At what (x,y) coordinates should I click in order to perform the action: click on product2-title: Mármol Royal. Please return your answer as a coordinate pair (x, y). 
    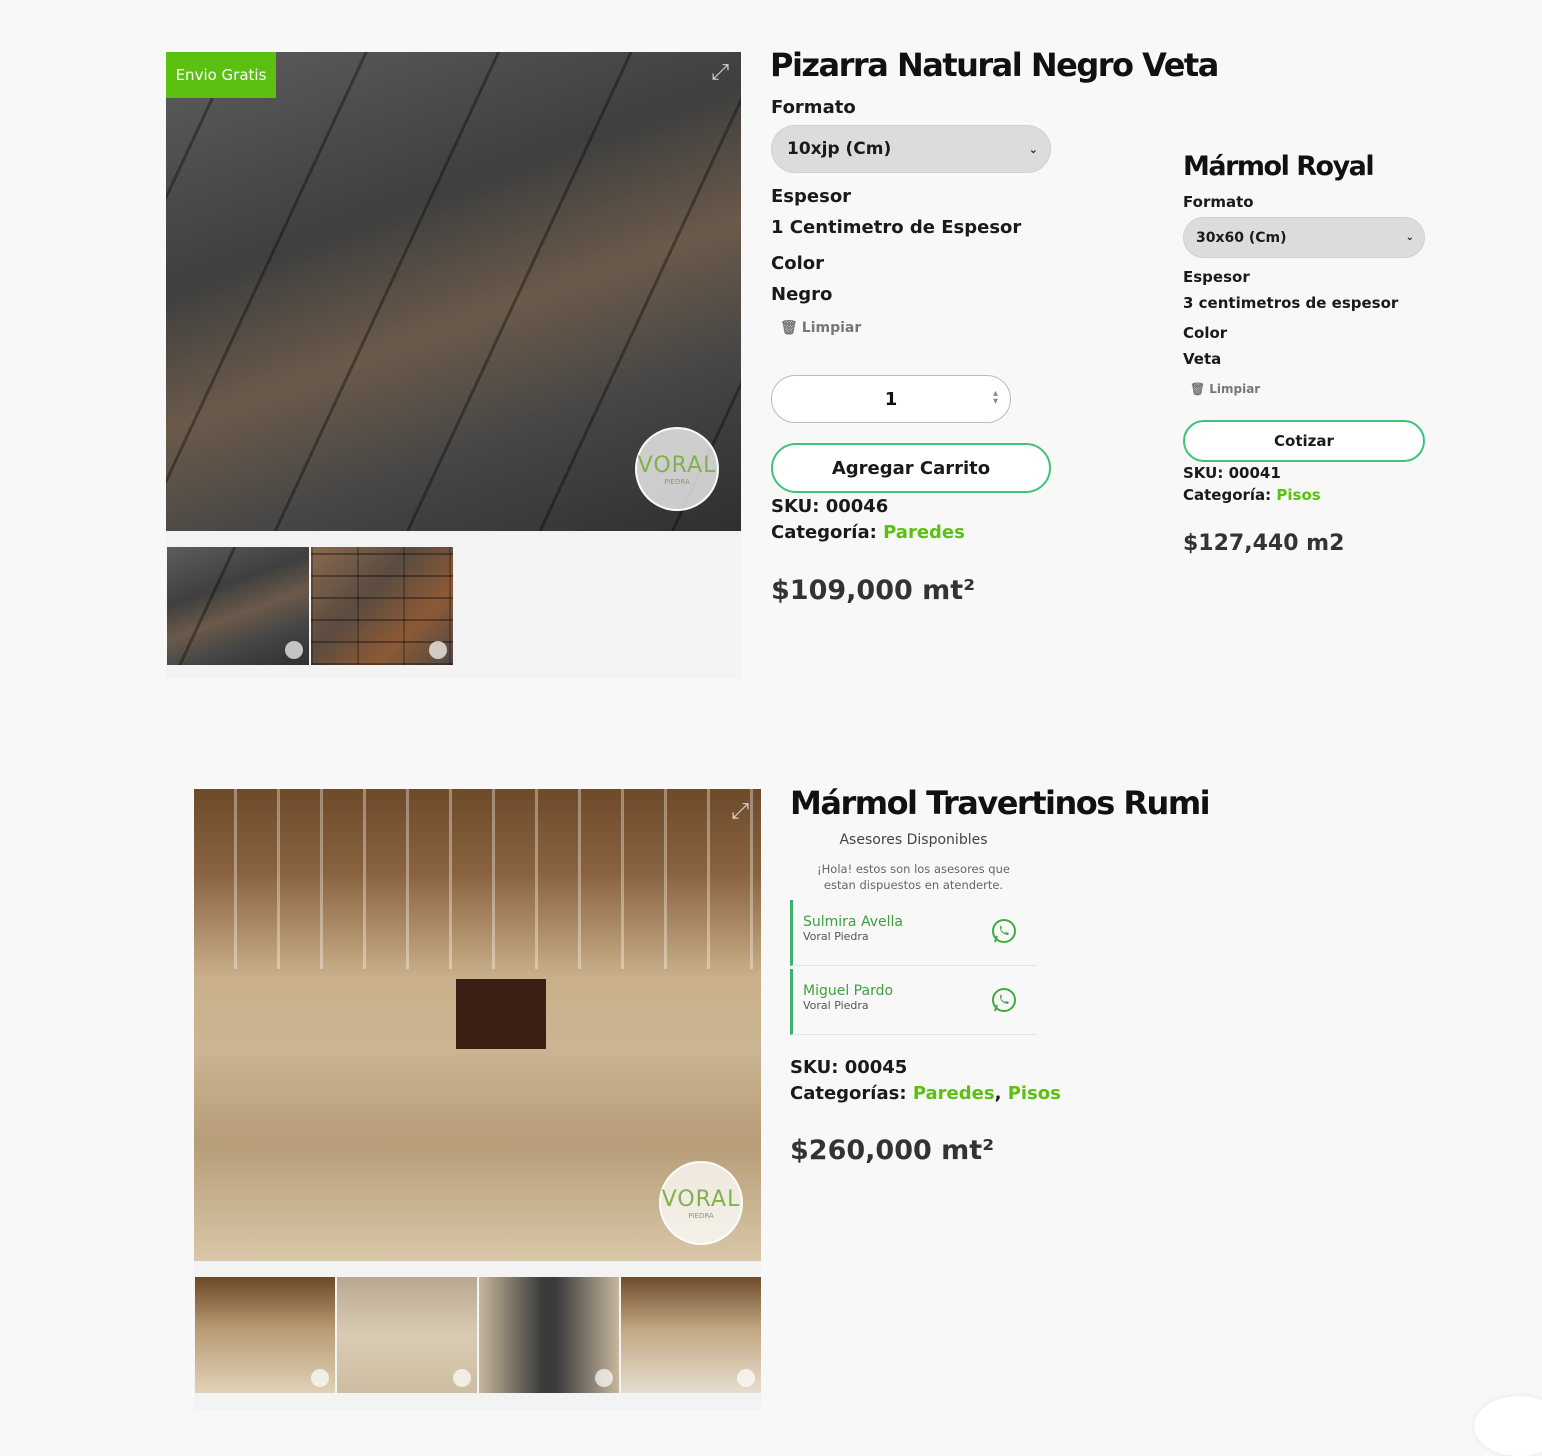
    Looking at the image, I should click on (1279, 166).